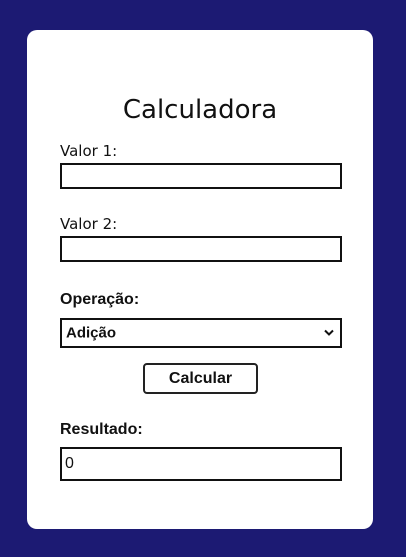 Image resolution: width=406 pixels, height=557 pixels. What do you see at coordinates (201, 249) in the screenshot?
I see `value2-input` at bounding box center [201, 249].